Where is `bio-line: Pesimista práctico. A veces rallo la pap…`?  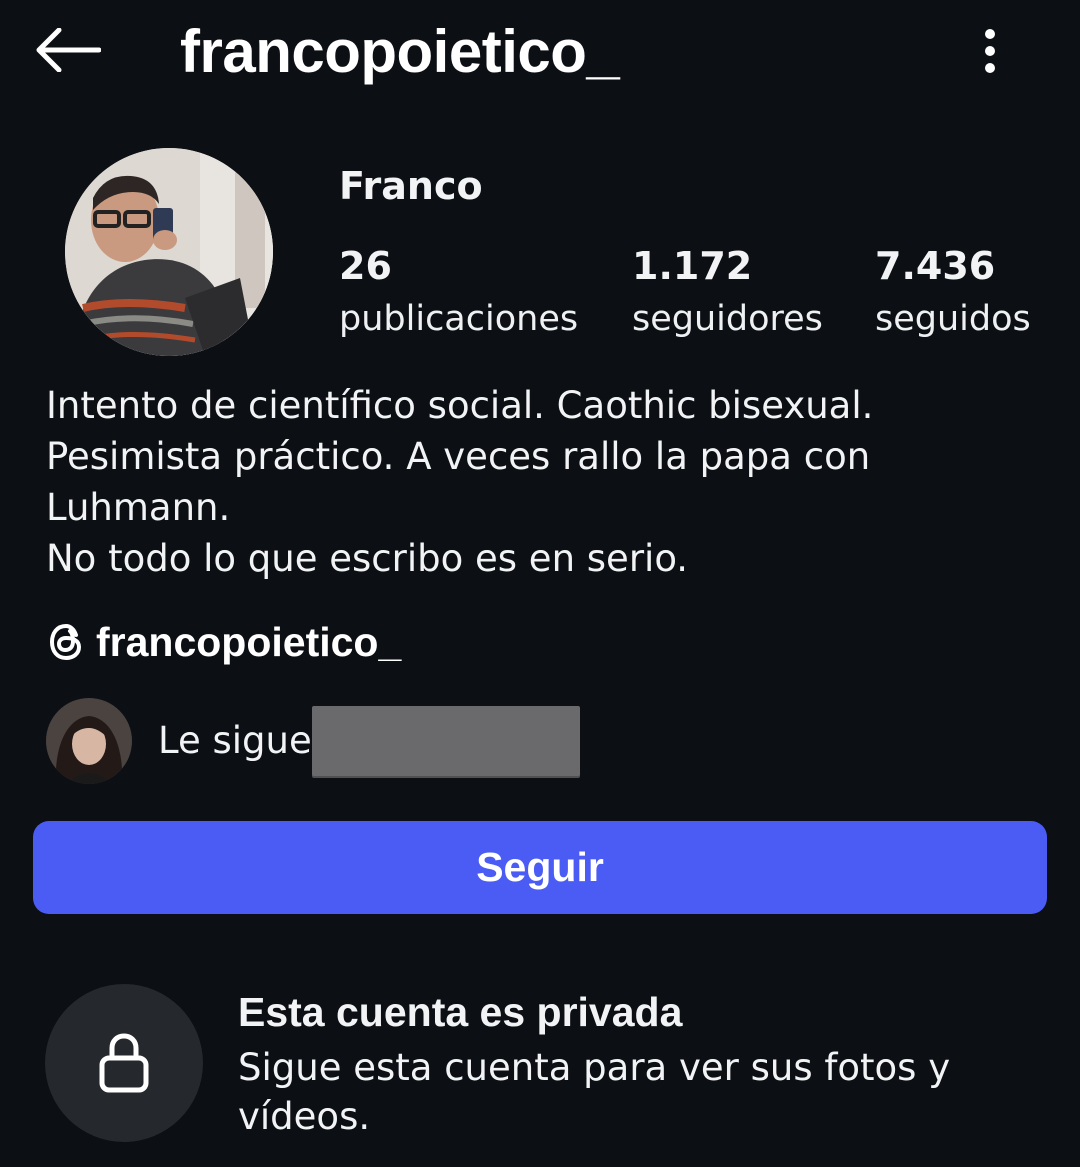 bio-line: Pesimista práctico. A veces rallo la pap… is located at coordinates (458, 456).